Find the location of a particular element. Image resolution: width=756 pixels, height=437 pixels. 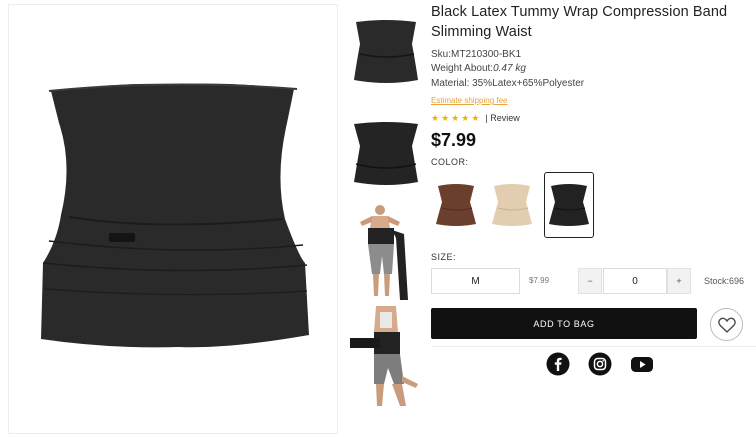

brown-swatch-image is located at coordinates (456, 205).